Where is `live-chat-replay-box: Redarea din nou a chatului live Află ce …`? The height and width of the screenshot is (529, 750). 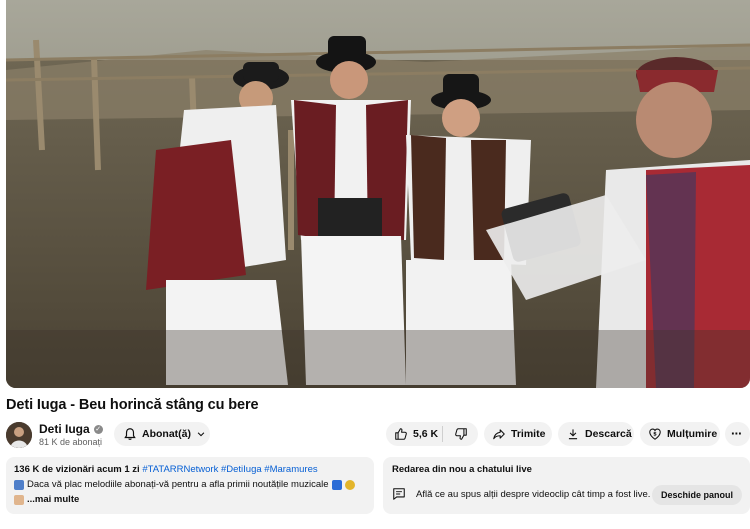 live-chat-replay-box: Redarea din nou a chatului live Află ce … is located at coordinates (566, 485).